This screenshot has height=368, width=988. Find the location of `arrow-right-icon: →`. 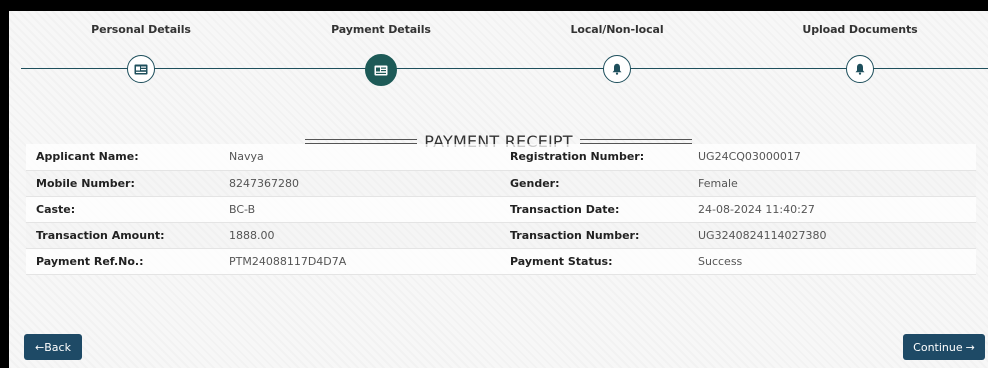

arrow-right-icon: → is located at coordinates (970, 347).